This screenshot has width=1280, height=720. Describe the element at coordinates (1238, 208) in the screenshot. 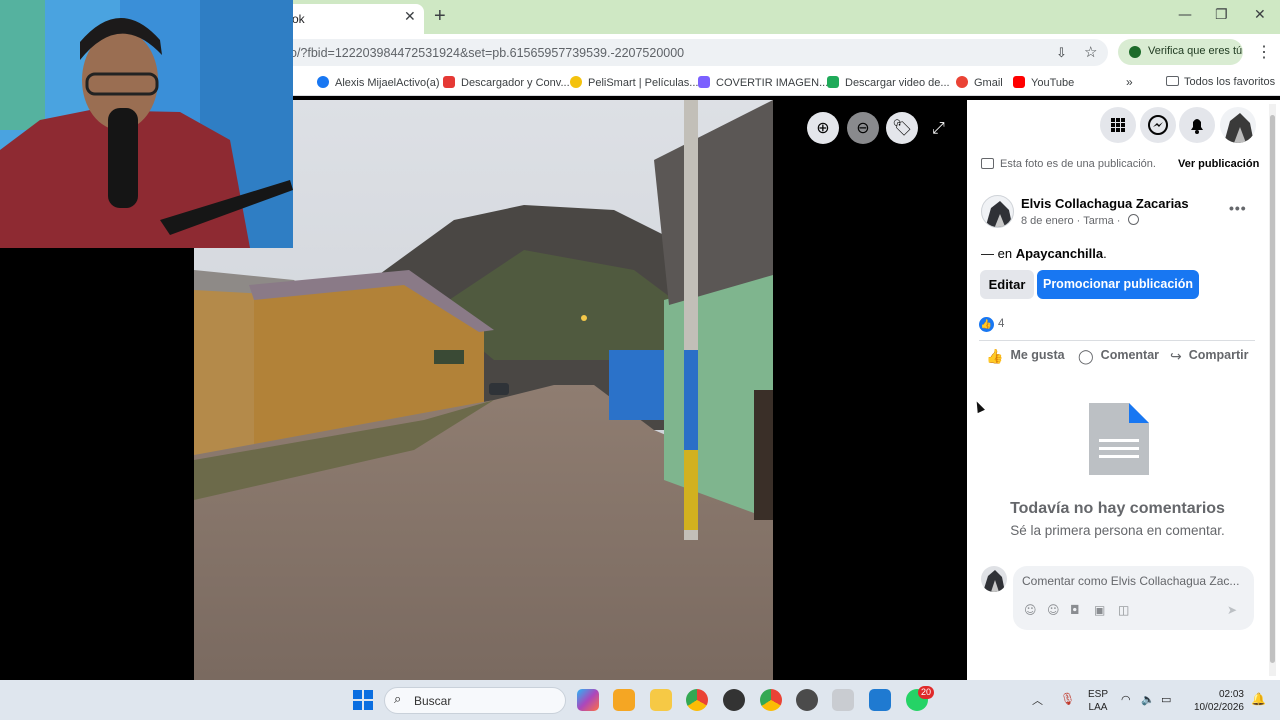

I see `post-options-icon: •••` at that location.